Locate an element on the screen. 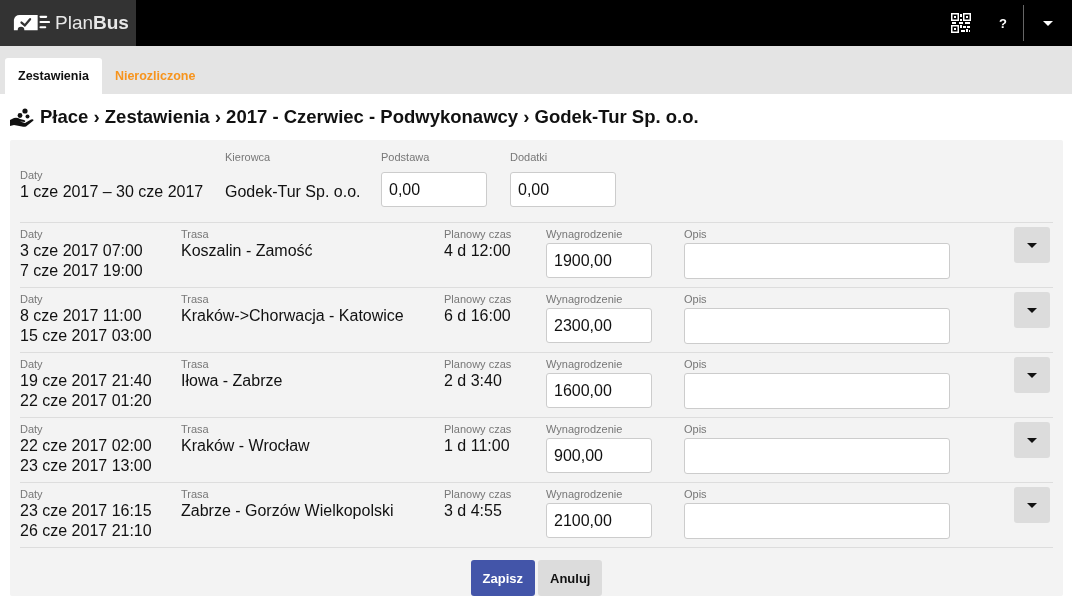  time-text: 1 d 11:00 is located at coordinates (477, 446).